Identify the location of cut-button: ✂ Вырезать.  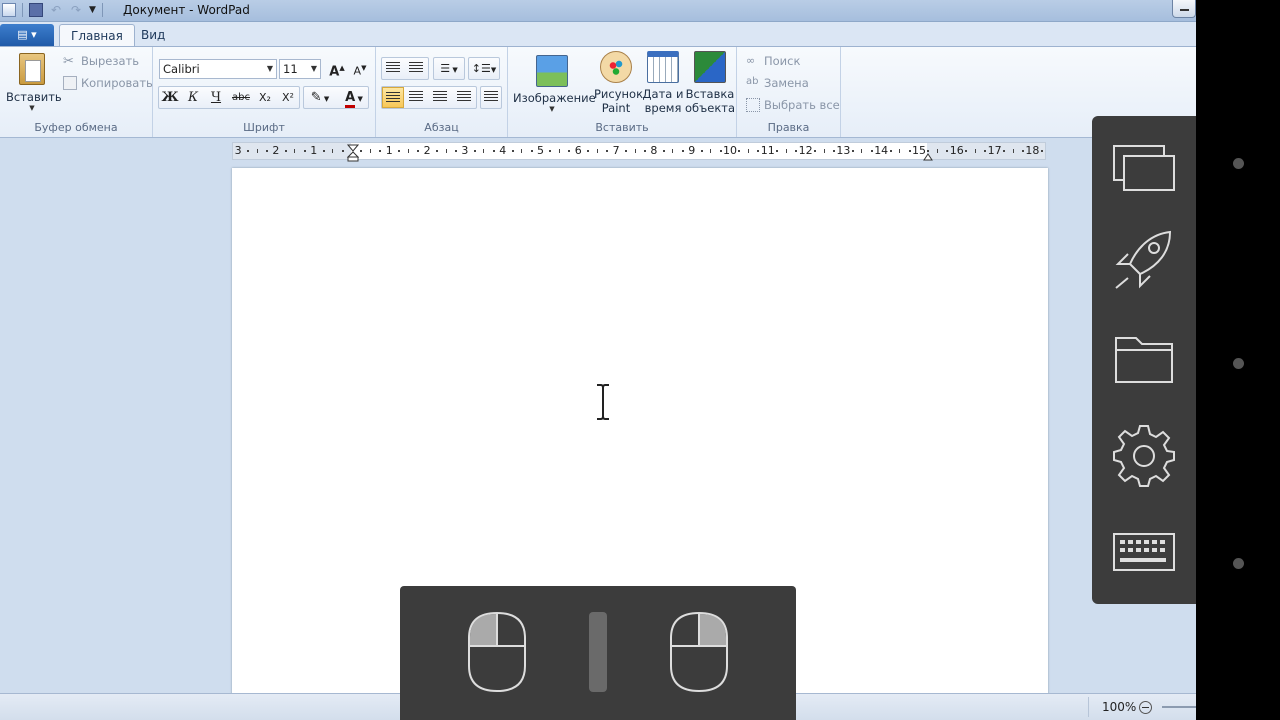
(101, 61).